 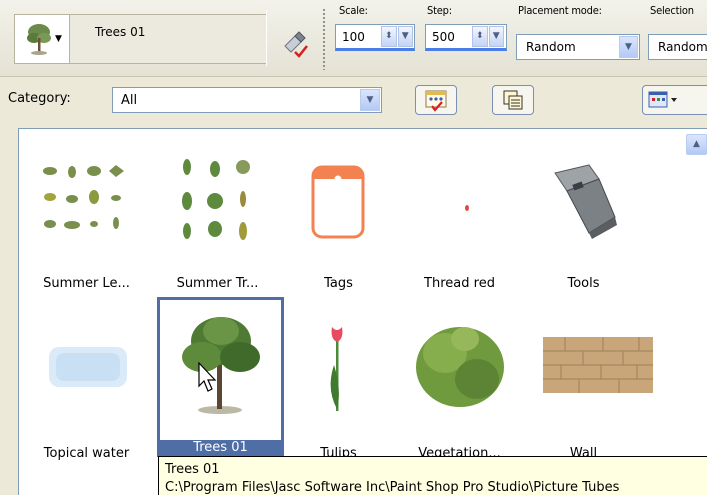 What do you see at coordinates (585, 201) in the screenshot?
I see `stapler-thumbnail` at bounding box center [585, 201].